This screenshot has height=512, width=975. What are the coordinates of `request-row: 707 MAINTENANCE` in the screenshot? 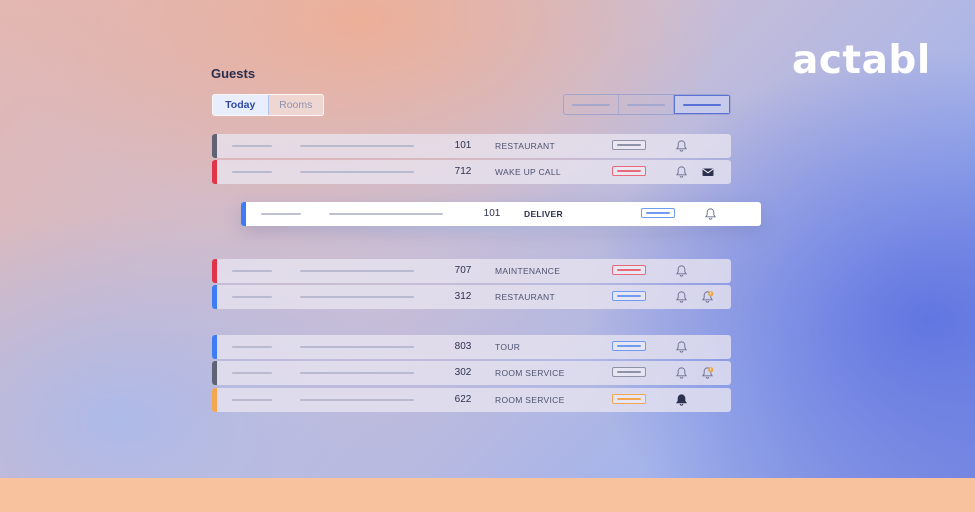 It's located at (471, 271).